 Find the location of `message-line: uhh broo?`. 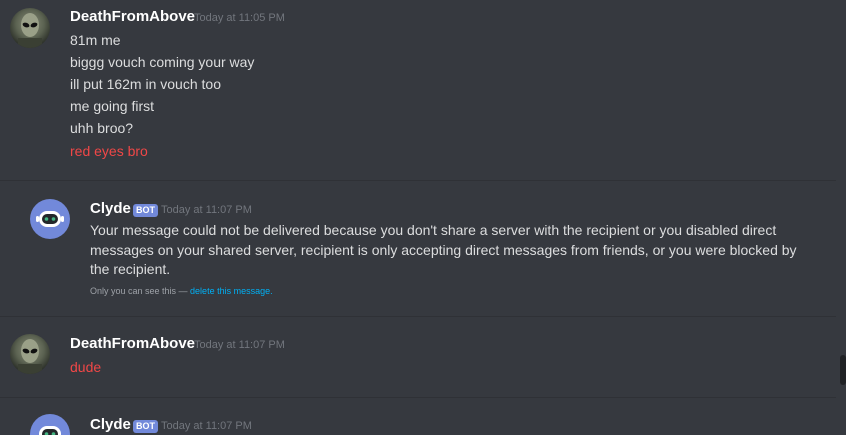

message-line: uhh broo? is located at coordinates (102, 128).